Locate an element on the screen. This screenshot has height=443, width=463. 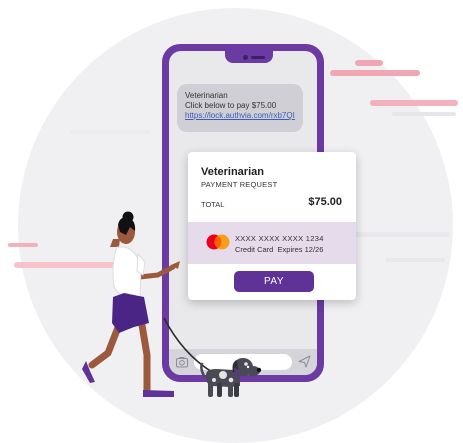
person-walking-illustration is located at coordinates (131, 304).